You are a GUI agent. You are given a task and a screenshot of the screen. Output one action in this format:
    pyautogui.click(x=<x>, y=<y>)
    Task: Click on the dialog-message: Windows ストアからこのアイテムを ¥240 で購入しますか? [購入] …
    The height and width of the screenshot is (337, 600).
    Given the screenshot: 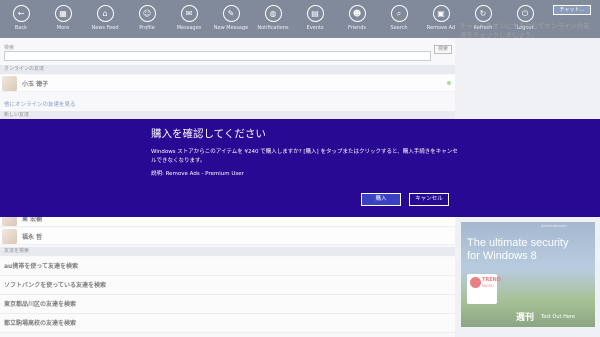 What is the action you would take?
    pyautogui.click(x=304, y=156)
    